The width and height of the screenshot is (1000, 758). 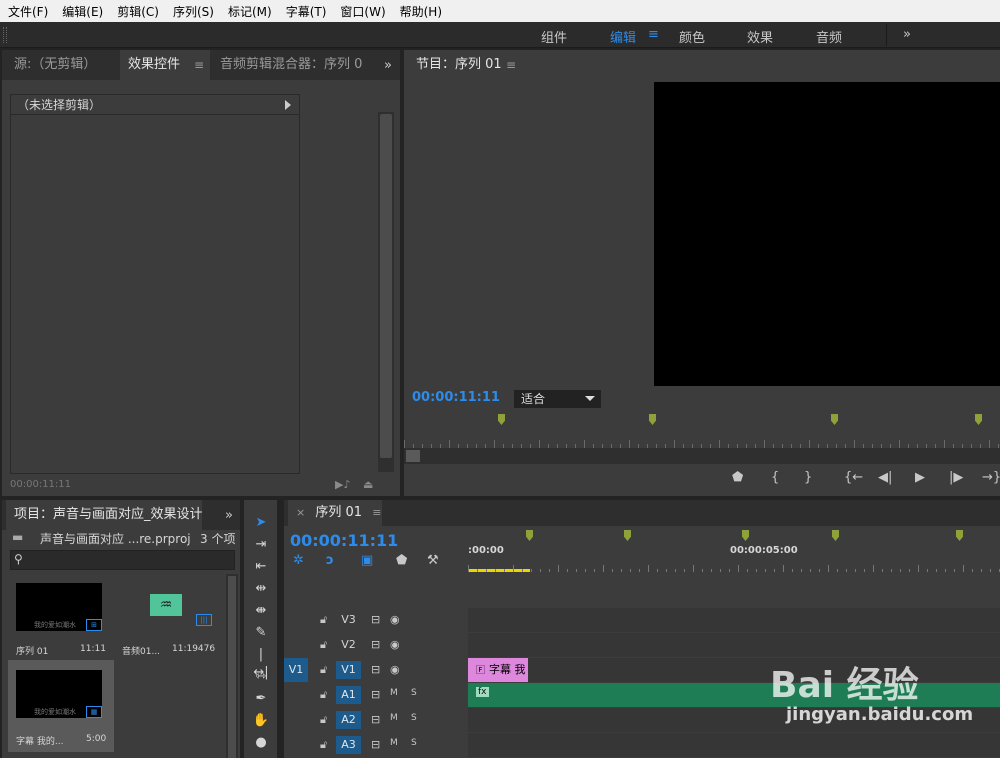 I want to click on track-name: A3, so click(x=348, y=745).